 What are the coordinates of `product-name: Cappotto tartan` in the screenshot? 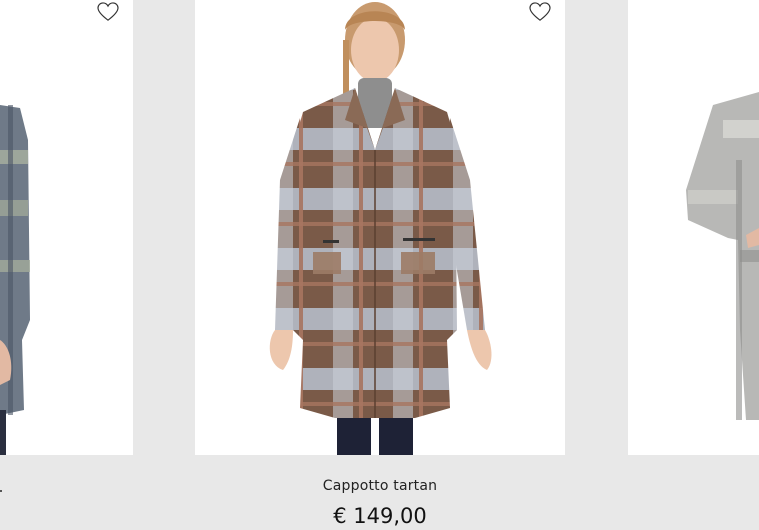 It's located at (380, 486).